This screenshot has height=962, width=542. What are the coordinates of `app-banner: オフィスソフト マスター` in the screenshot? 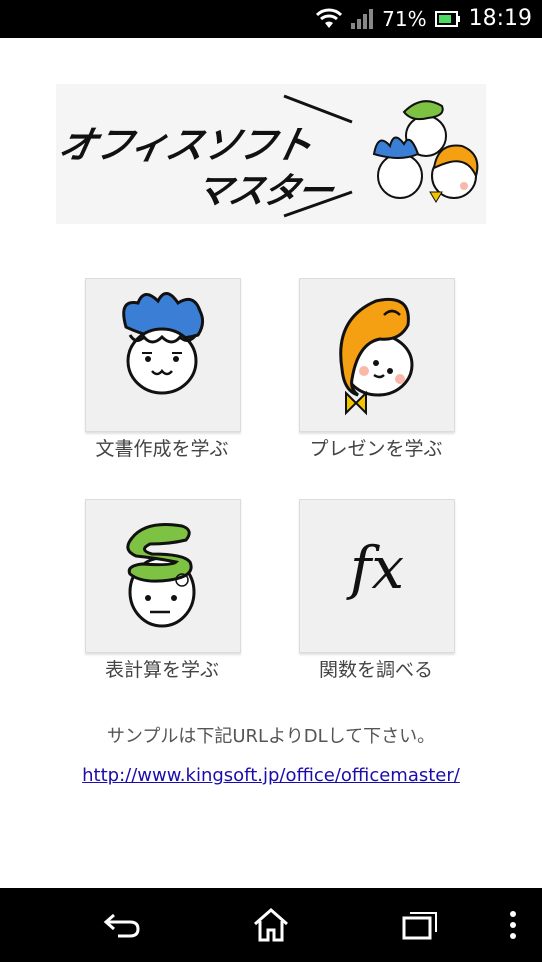 It's located at (270, 154).